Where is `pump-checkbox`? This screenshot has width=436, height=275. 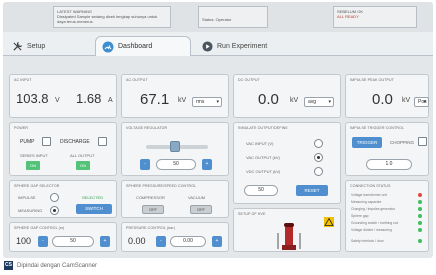
pump-checkbox is located at coordinates (46, 141).